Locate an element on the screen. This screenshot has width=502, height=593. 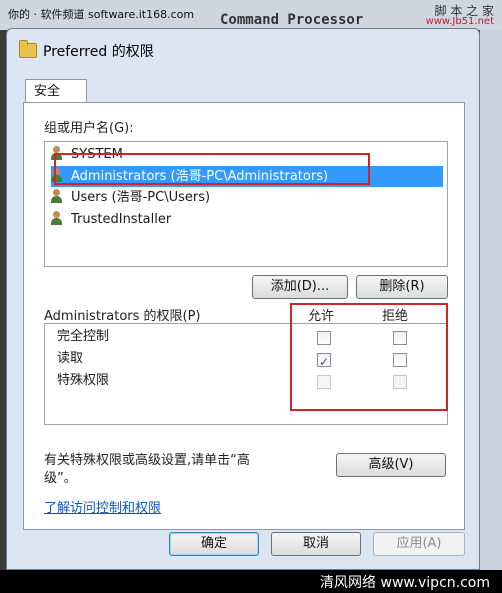
advanced-button: 高级(V) is located at coordinates (391, 465).